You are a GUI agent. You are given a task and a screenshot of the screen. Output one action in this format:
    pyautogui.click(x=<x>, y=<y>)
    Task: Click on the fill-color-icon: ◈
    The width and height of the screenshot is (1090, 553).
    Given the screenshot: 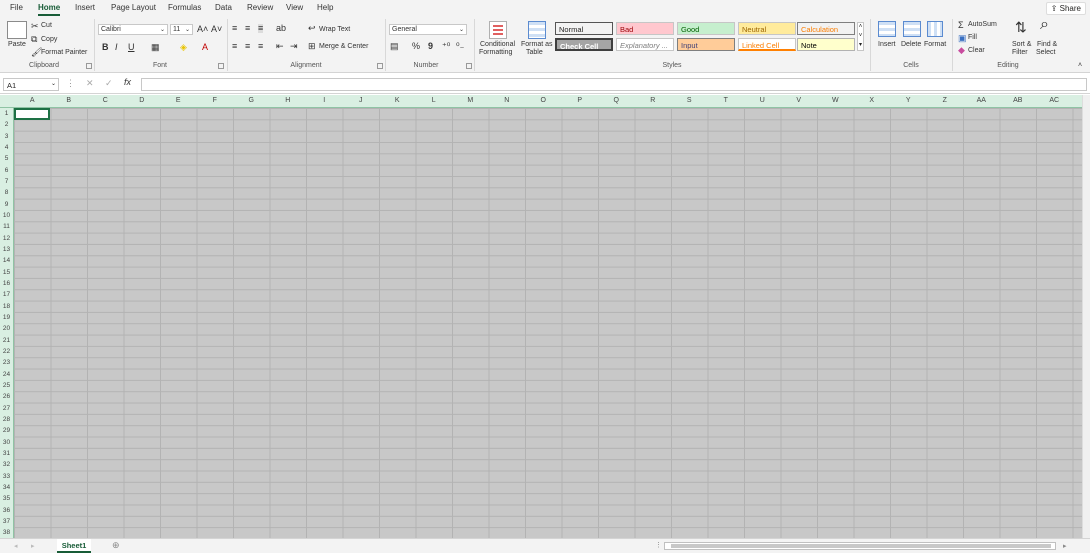 What is the action you would take?
    pyautogui.click(x=183, y=47)
    